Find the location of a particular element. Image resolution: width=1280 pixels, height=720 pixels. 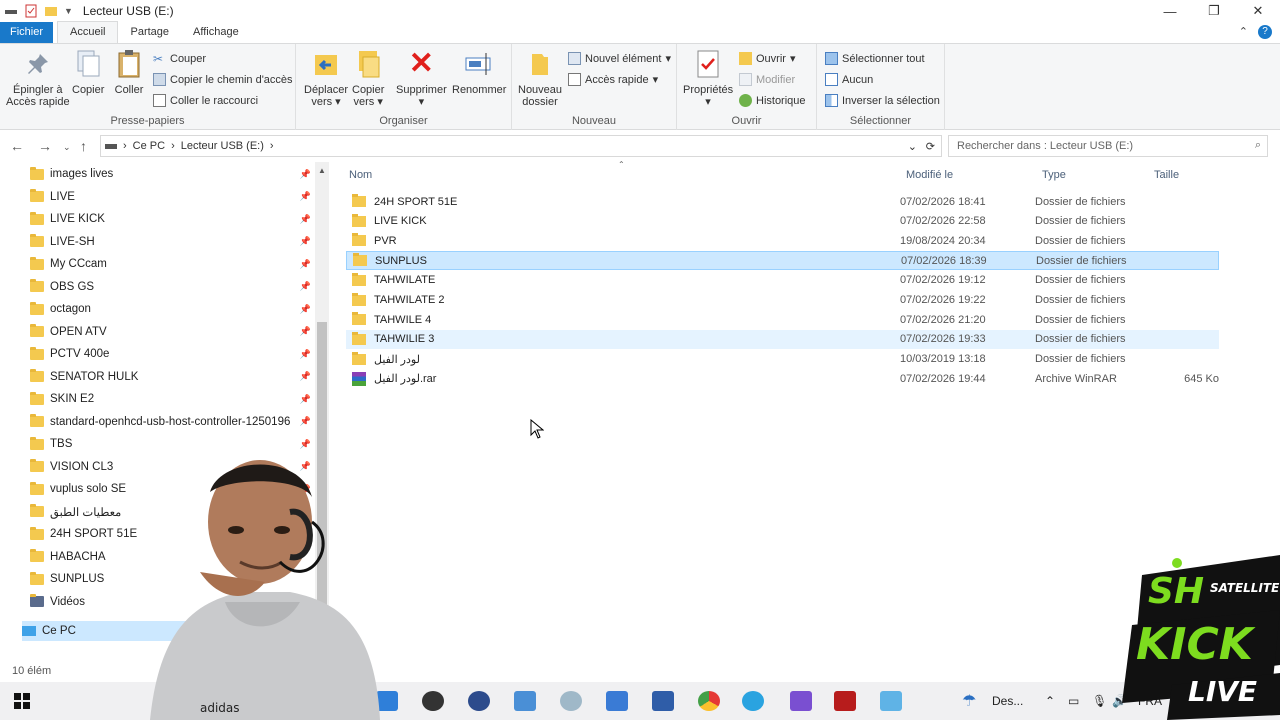

tab-file: Fichier is located at coordinates (27, 32).